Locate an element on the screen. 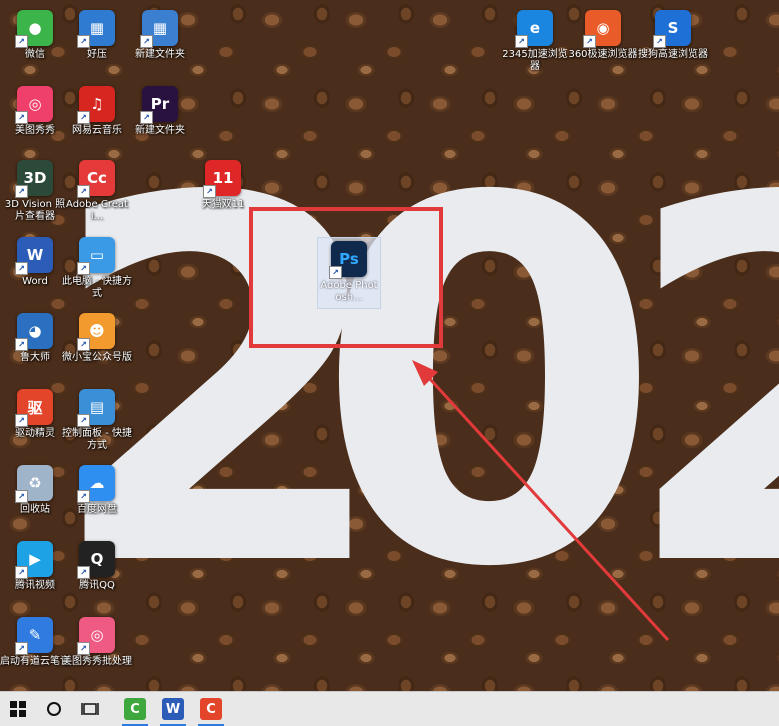  windows-start-icon is located at coordinates (18, 709).